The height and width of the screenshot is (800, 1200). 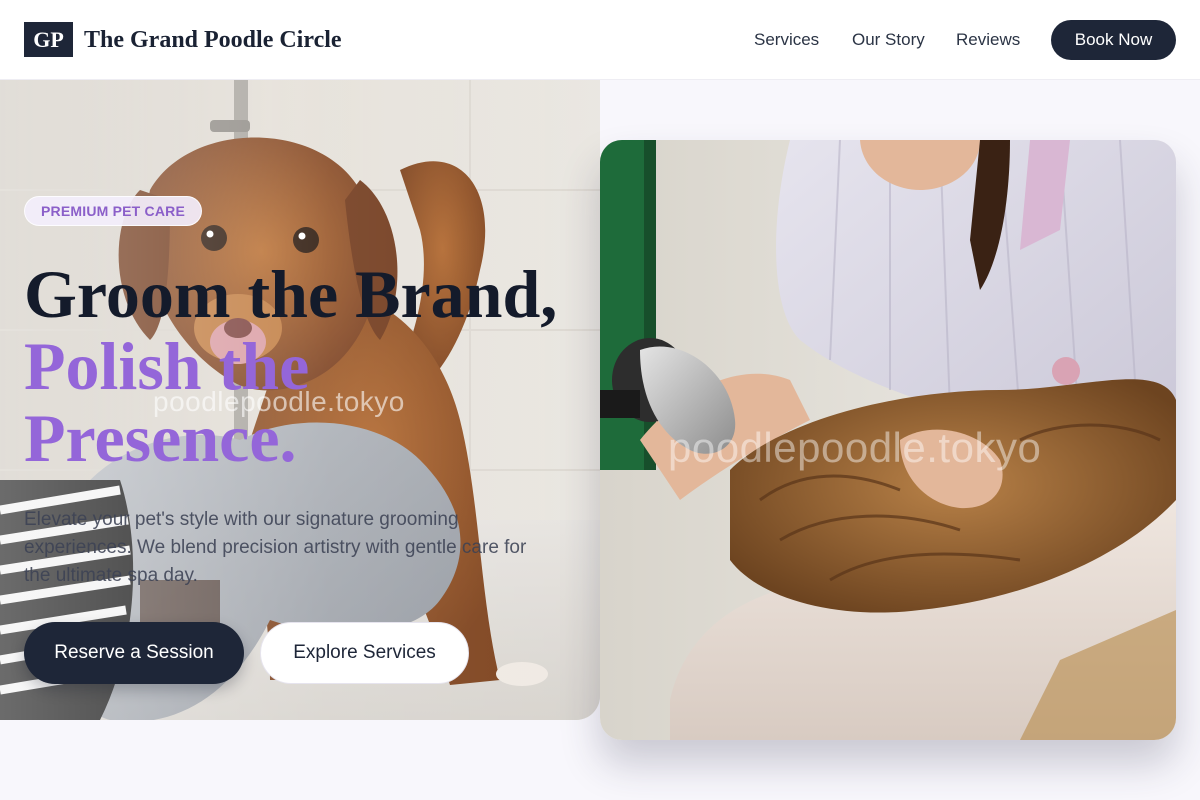 What do you see at coordinates (1113, 40) in the screenshot?
I see `book-now-button: Book Now` at bounding box center [1113, 40].